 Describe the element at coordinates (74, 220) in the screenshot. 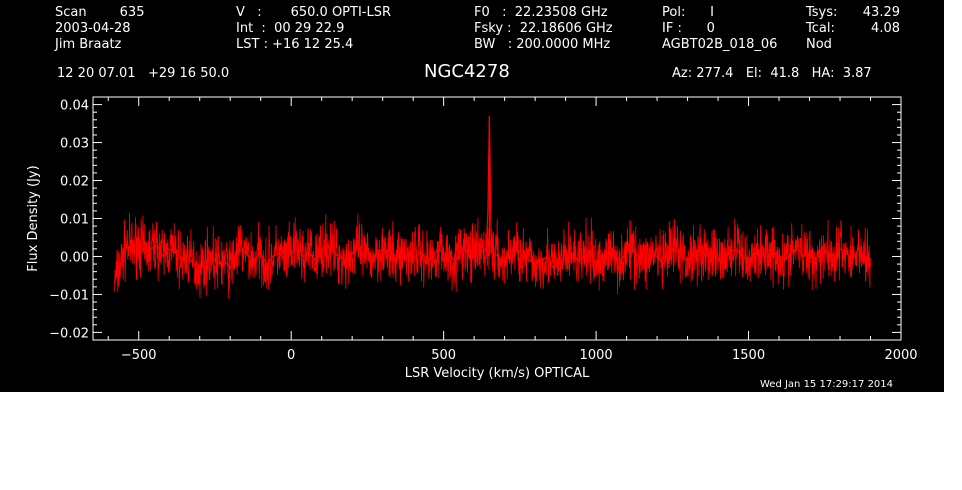

I see `y-tick-label: 0.01` at that location.